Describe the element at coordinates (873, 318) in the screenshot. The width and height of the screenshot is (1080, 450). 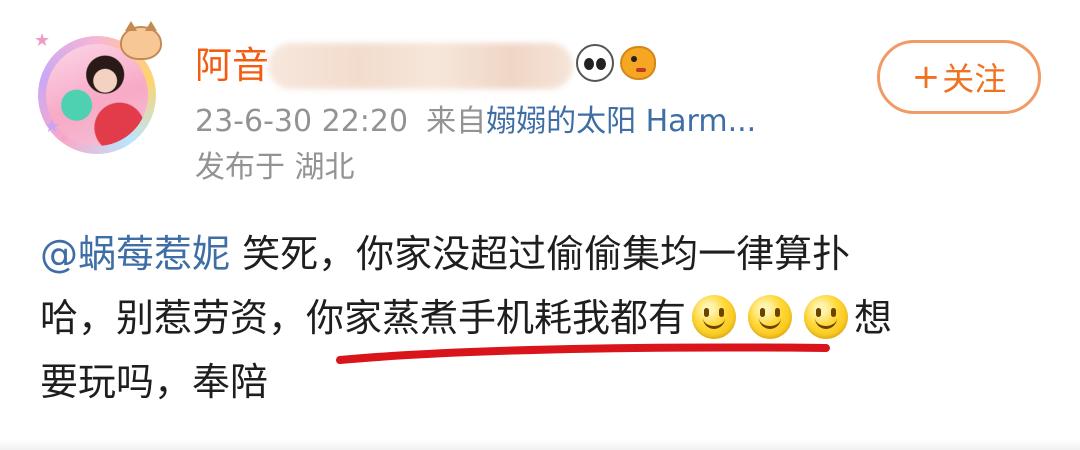
I see `post-text-segment: 想` at that location.